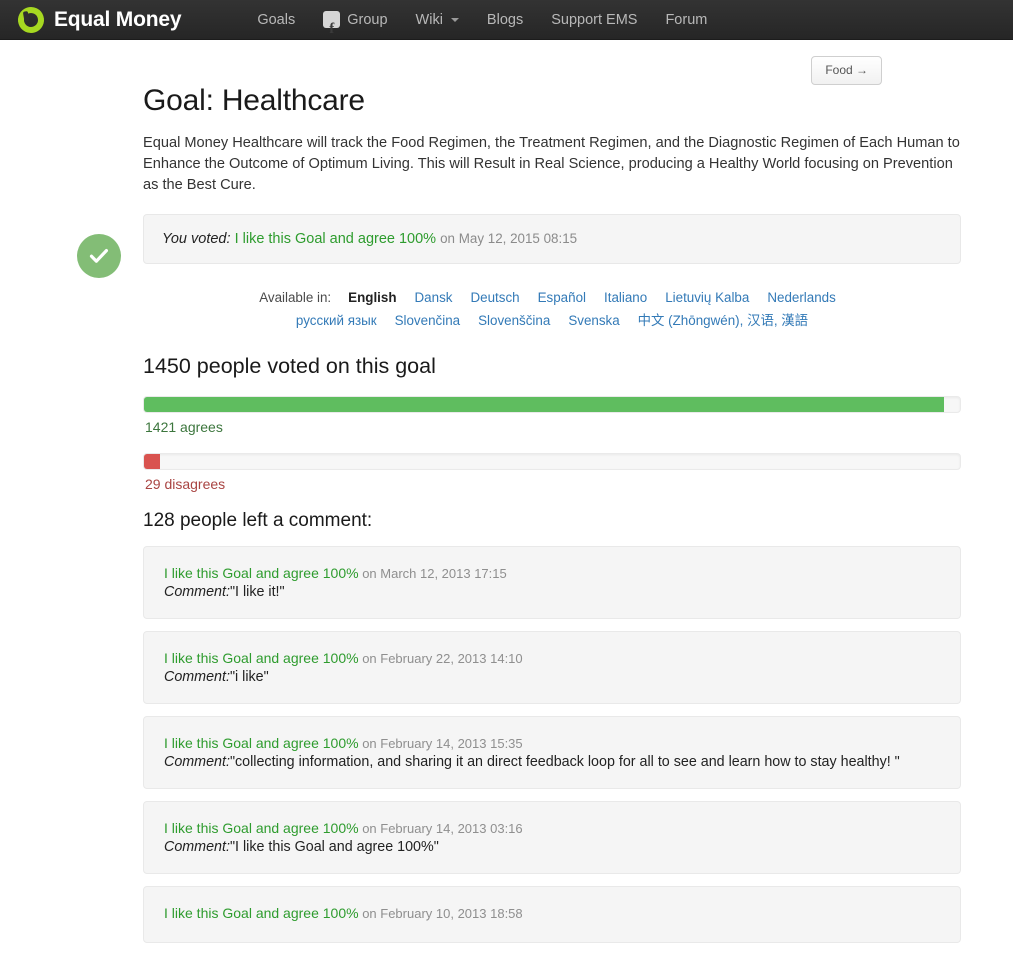  I want to click on comment-date: on February 14, 2013 15:35, so click(440, 743).